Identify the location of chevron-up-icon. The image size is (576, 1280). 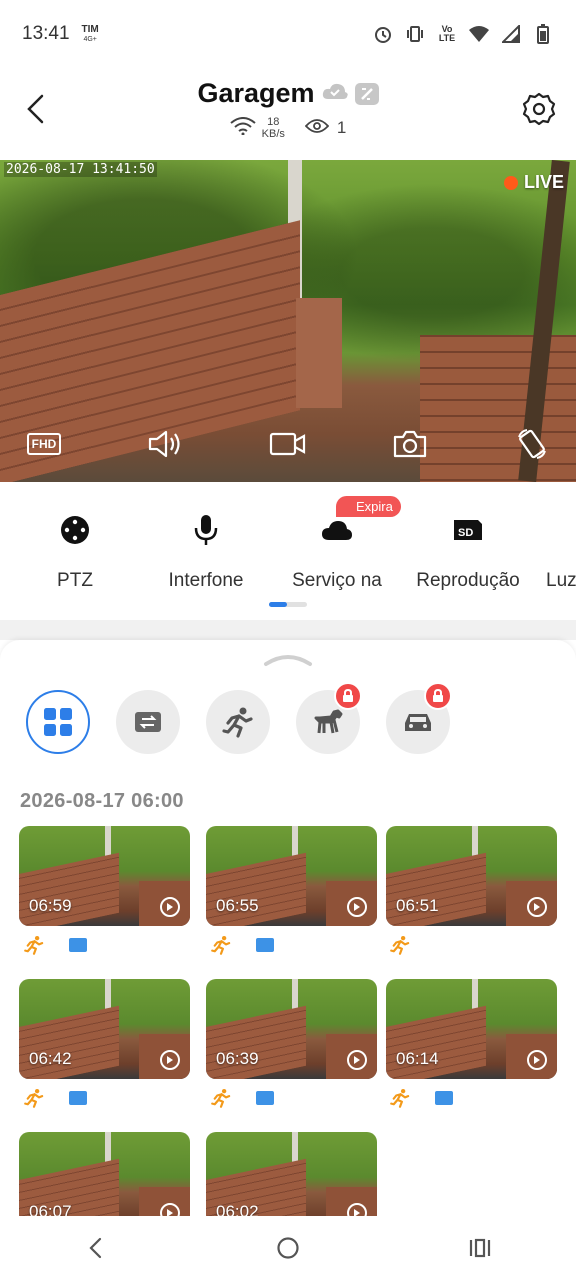
(288, 660).